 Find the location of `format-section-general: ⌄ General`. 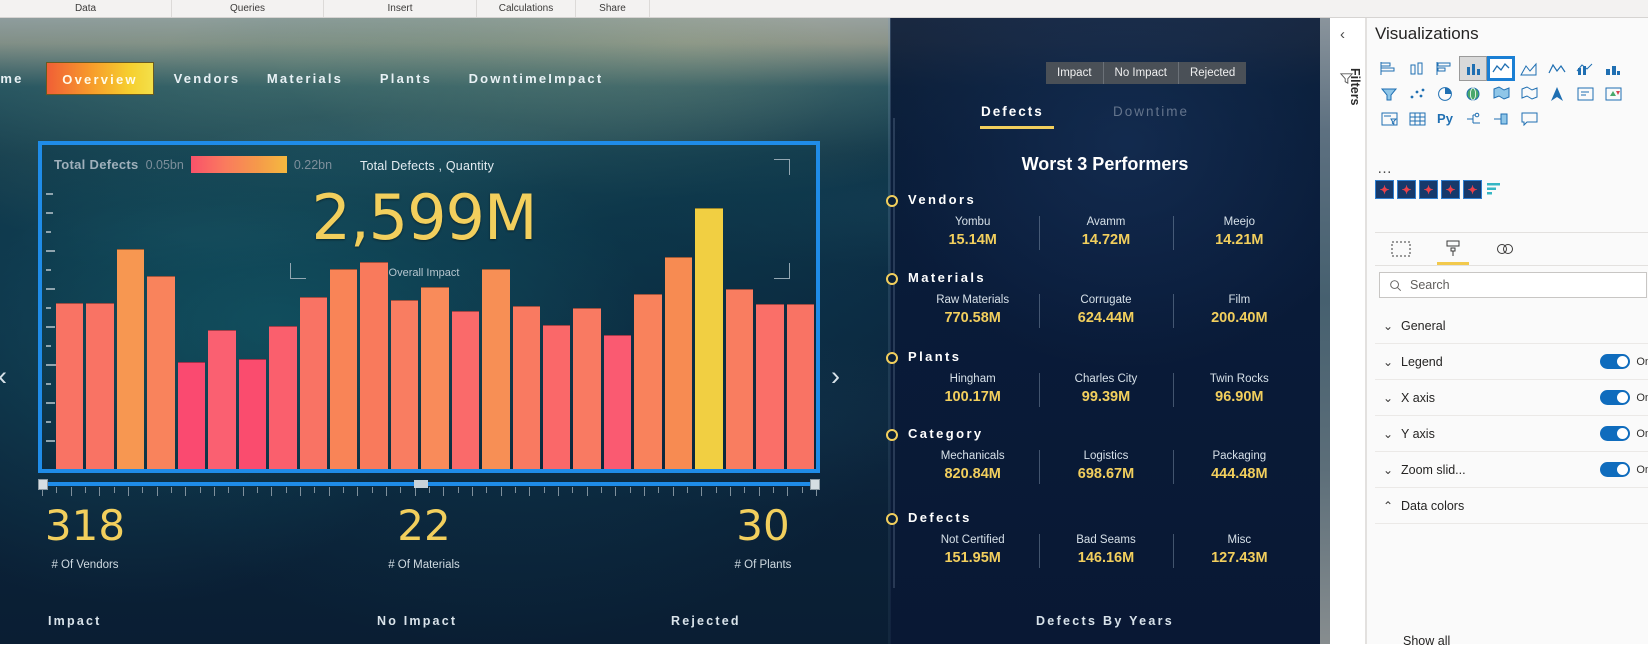

format-section-general: ⌄ General is located at coordinates (1511, 326).